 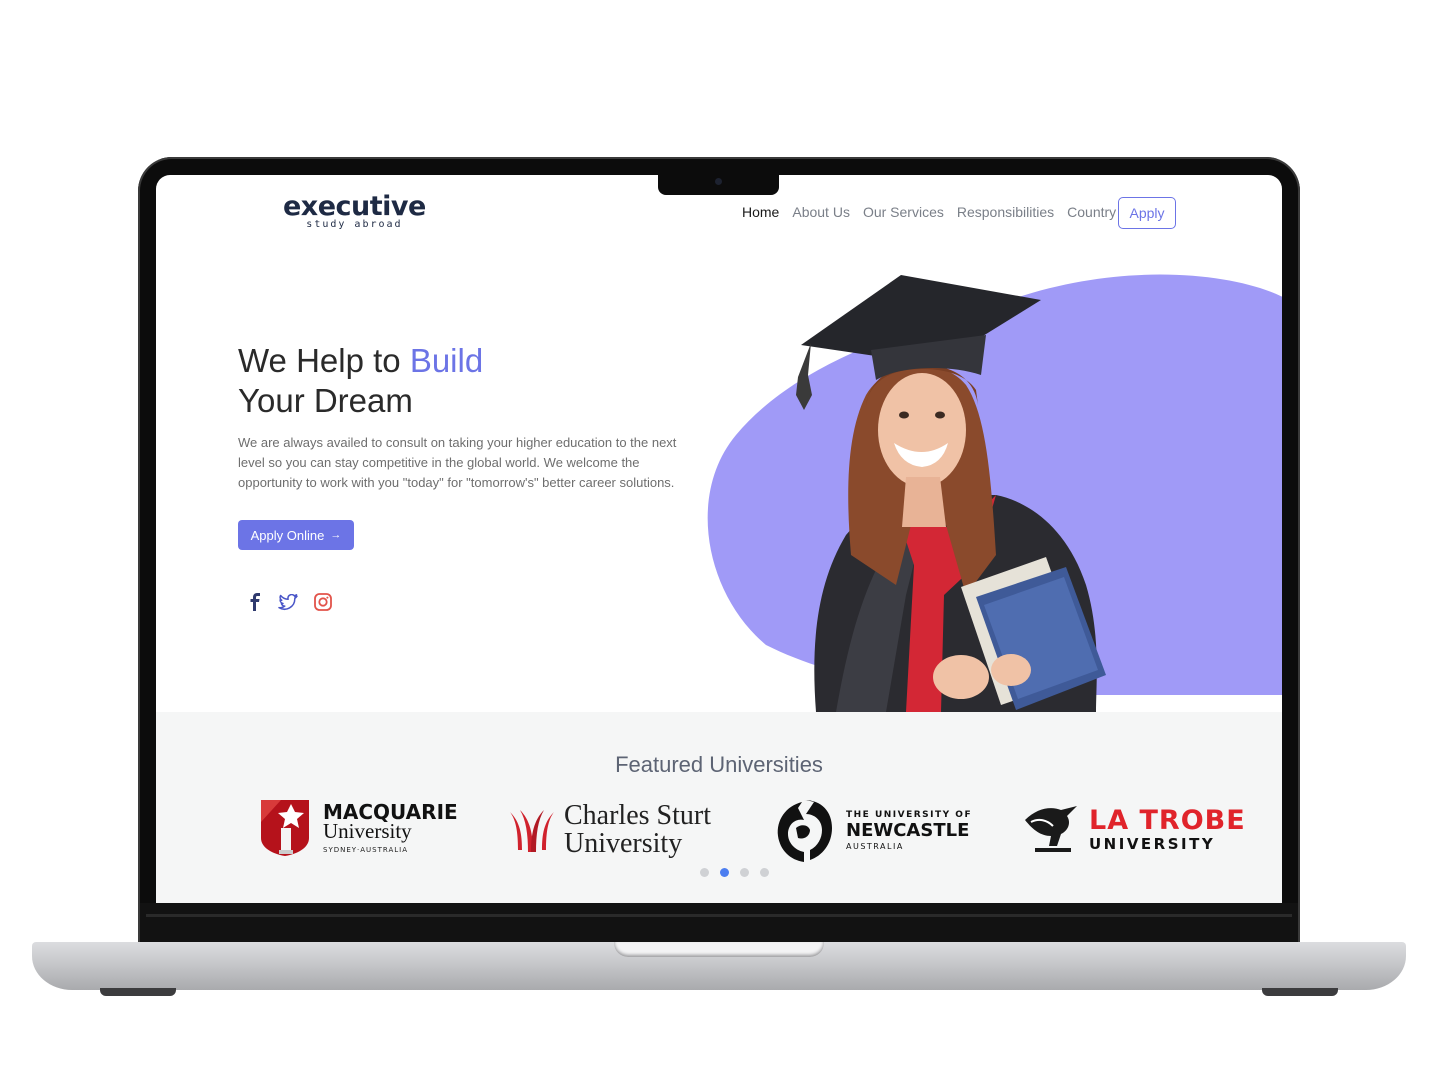 What do you see at coordinates (336, 535) in the screenshot?
I see `arrow-right-icon: →` at bounding box center [336, 535].